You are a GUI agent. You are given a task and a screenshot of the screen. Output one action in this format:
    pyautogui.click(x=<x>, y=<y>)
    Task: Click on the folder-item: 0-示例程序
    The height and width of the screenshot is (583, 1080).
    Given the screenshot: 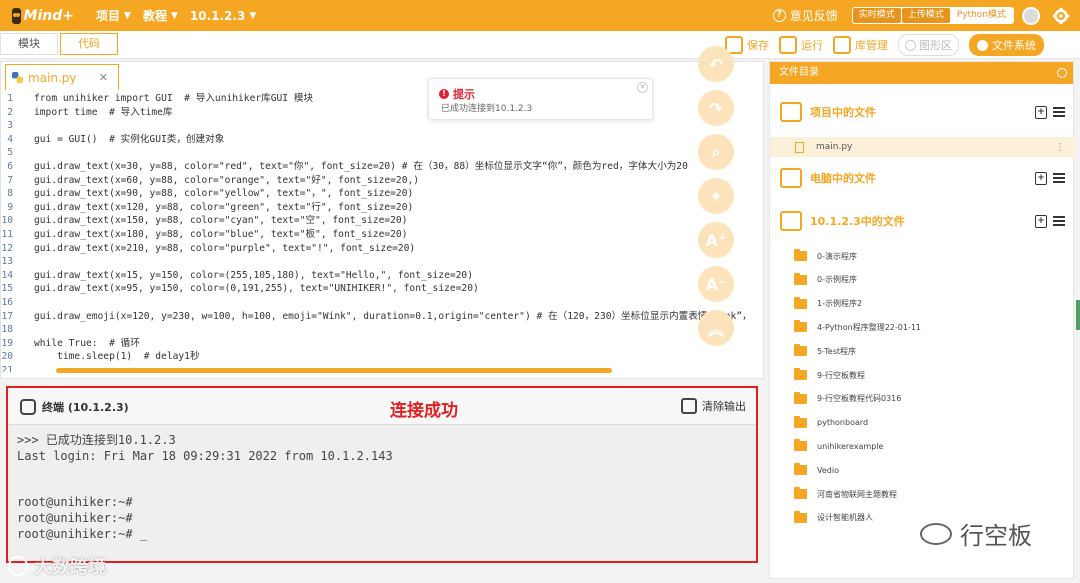 What is the action you would take?
    pyautogui.click(x=825, y=279)
    